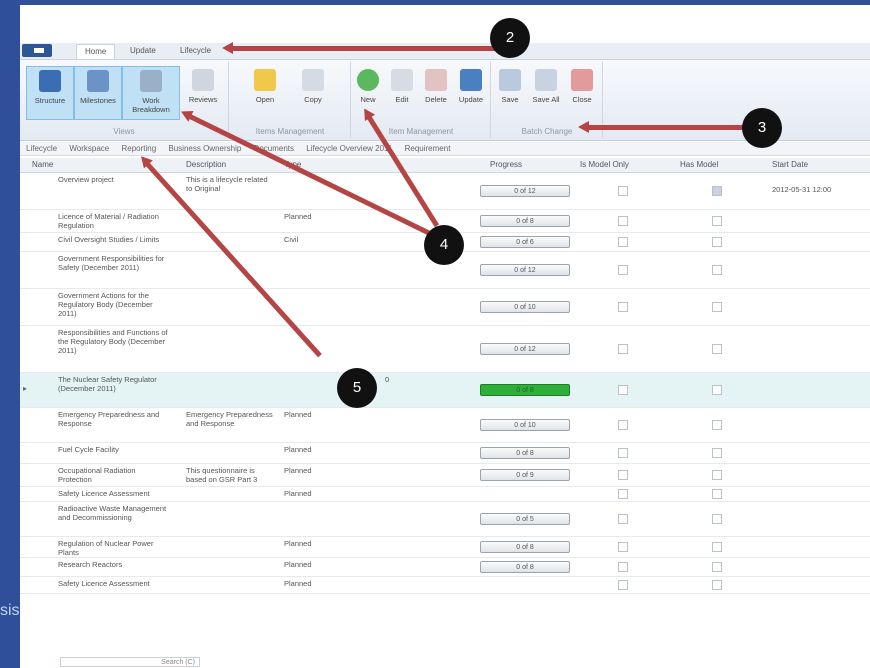 This screenshot has width=870, height=668. Describe the element at coordinates (604, 164) in the screenshot. I see `column-header-model-only: Is Model Only` at that location.